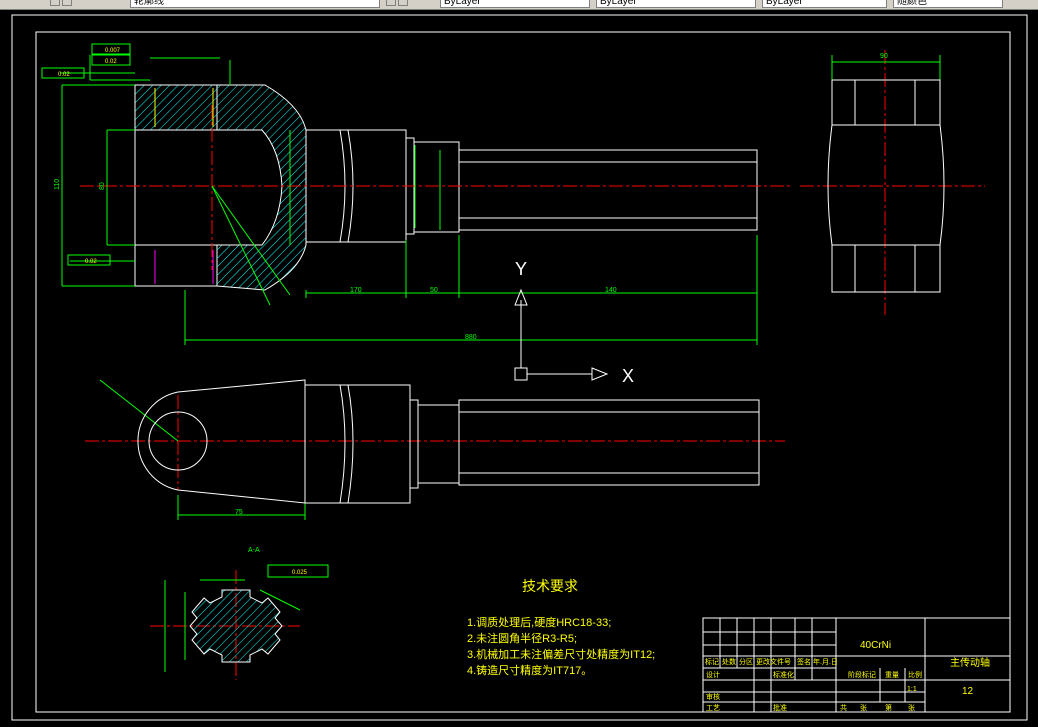 This screenshot has height=727, width=1038. I want to click on svg-text: 标记, so click(712, 661).